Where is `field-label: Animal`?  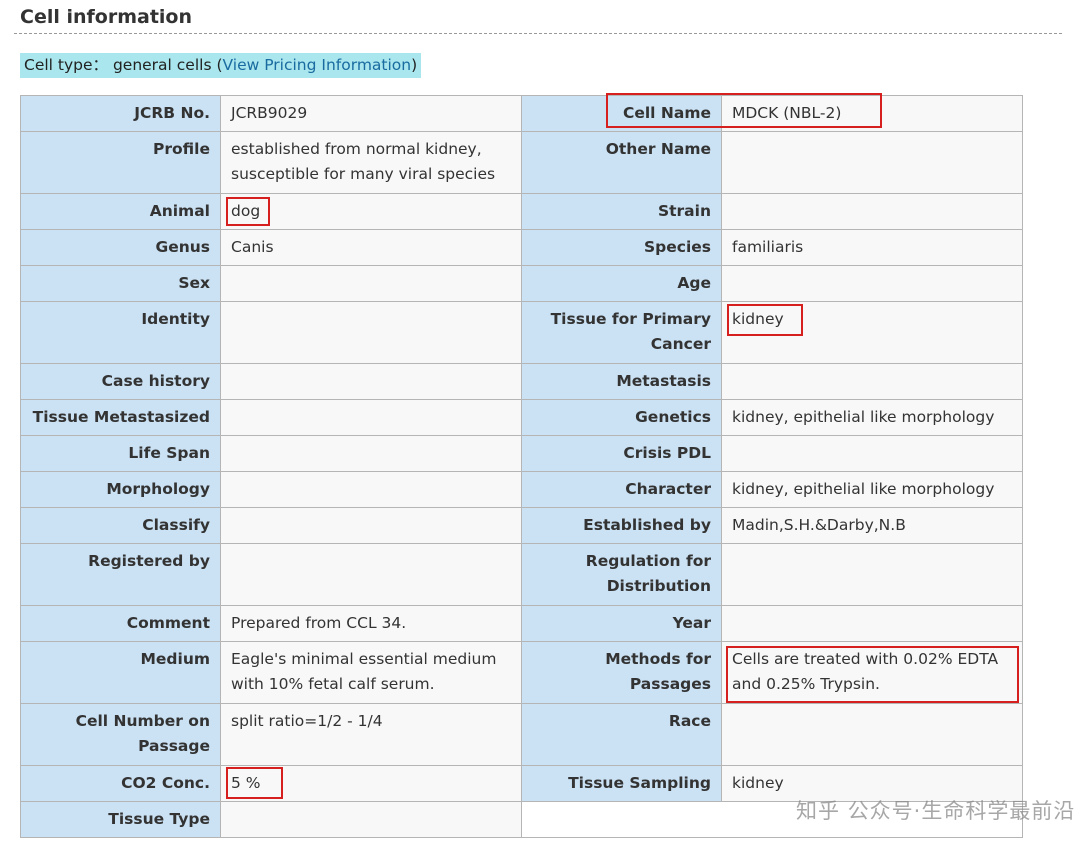 field-label: Animal is located at coordinates (120, 211).